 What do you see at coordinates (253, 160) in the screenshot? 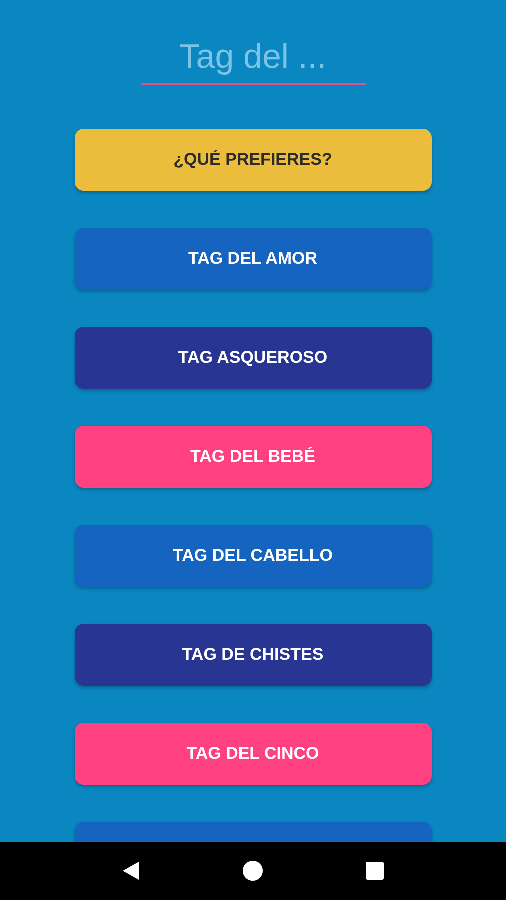
I see `tag-button: ¿QUÉ PREFIERES?` at bounding box center [253, 160].